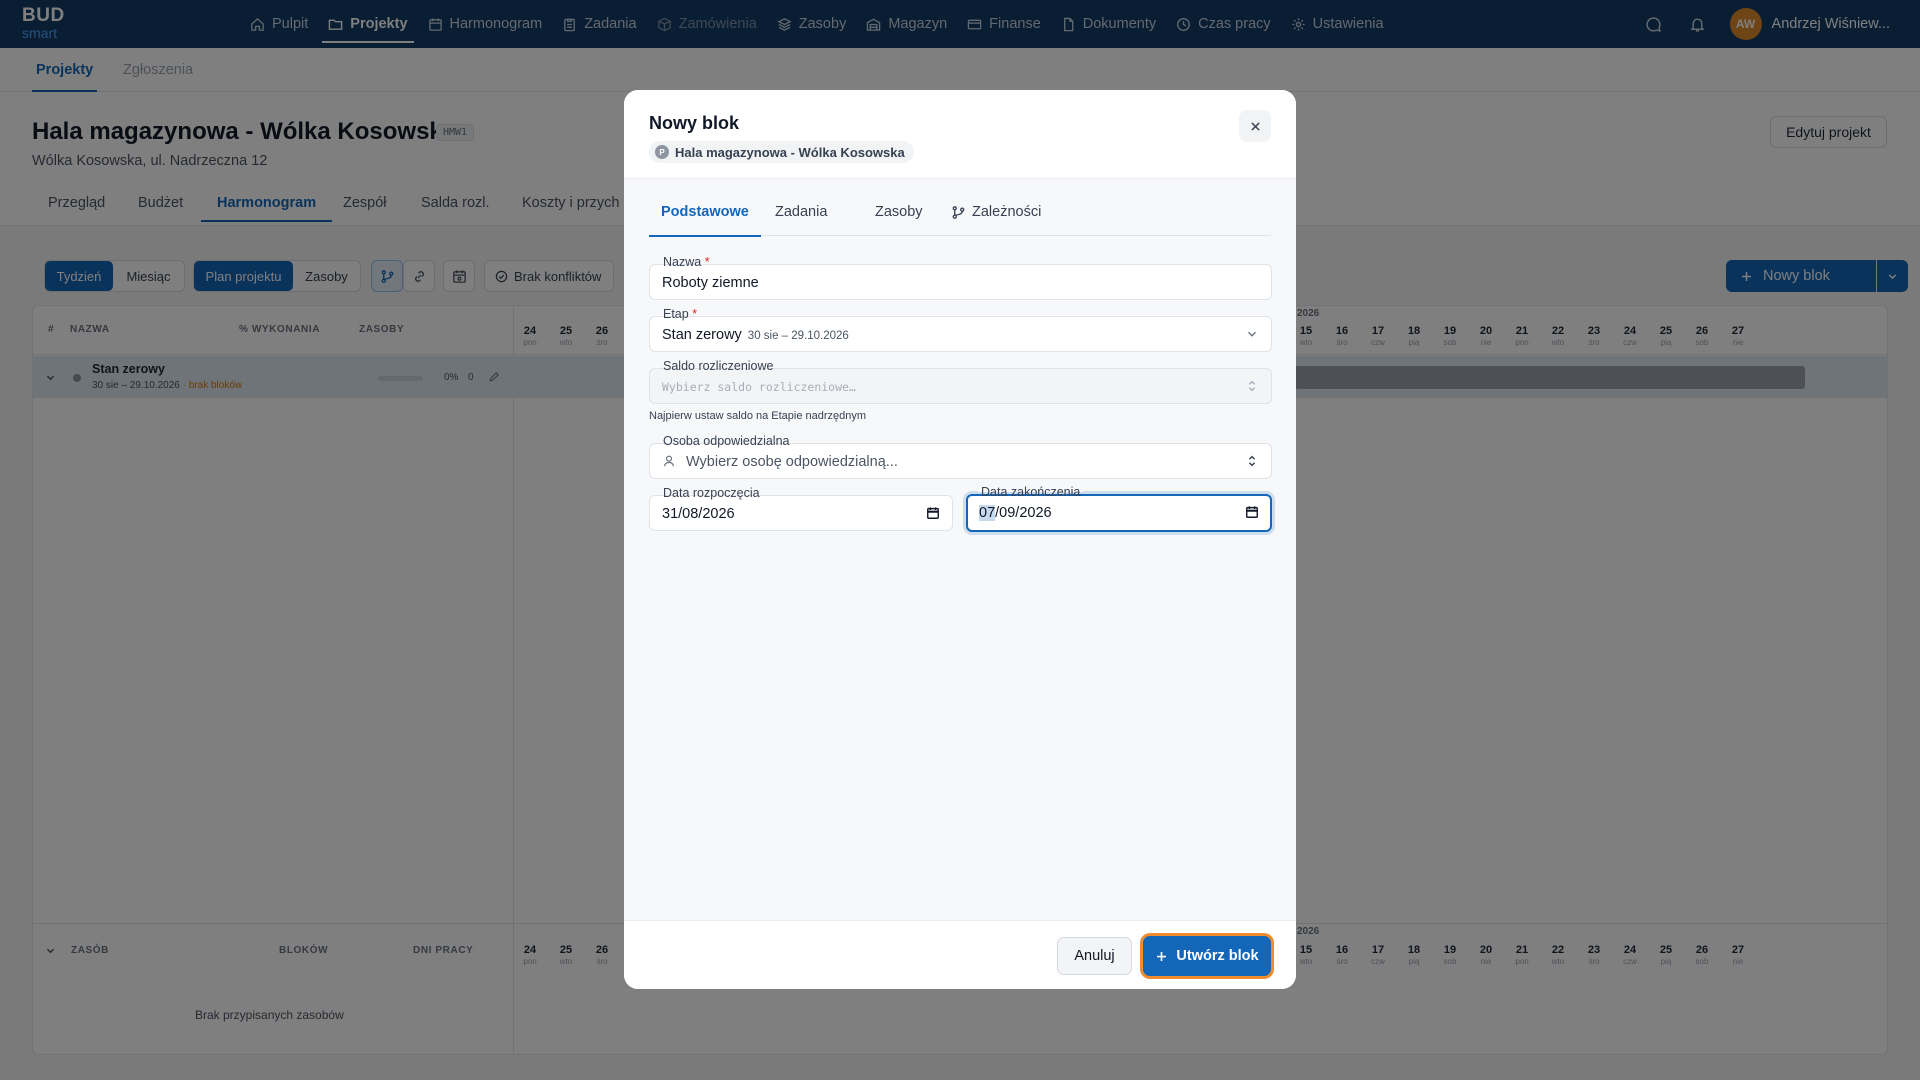 The image size is (1920, 1080). Describe the element at coordinates (710, 283) in the screenshot. I see `name-input: Roboty ziemne` at that location.